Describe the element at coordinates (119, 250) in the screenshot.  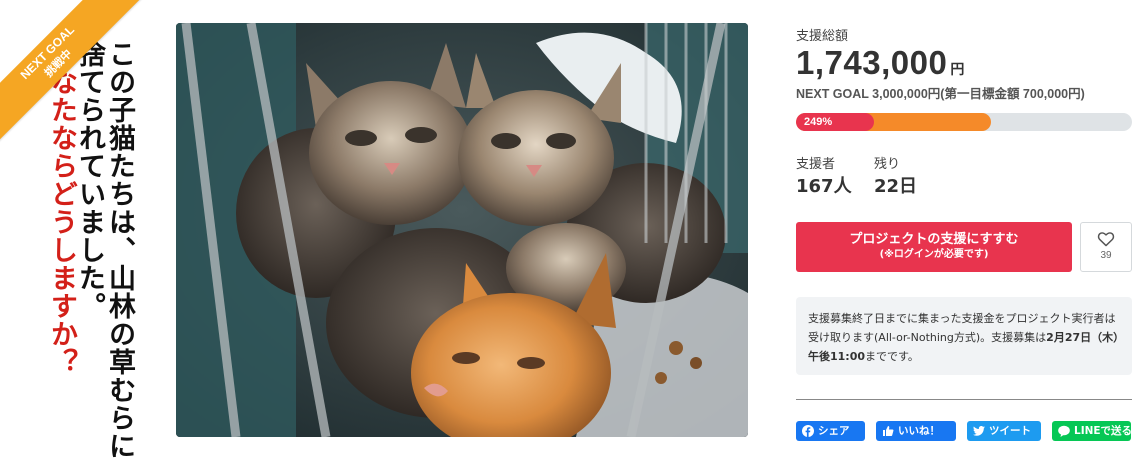
I see `vertical-text-line-1: この子猫たちは、山林の草むらに` at that location.